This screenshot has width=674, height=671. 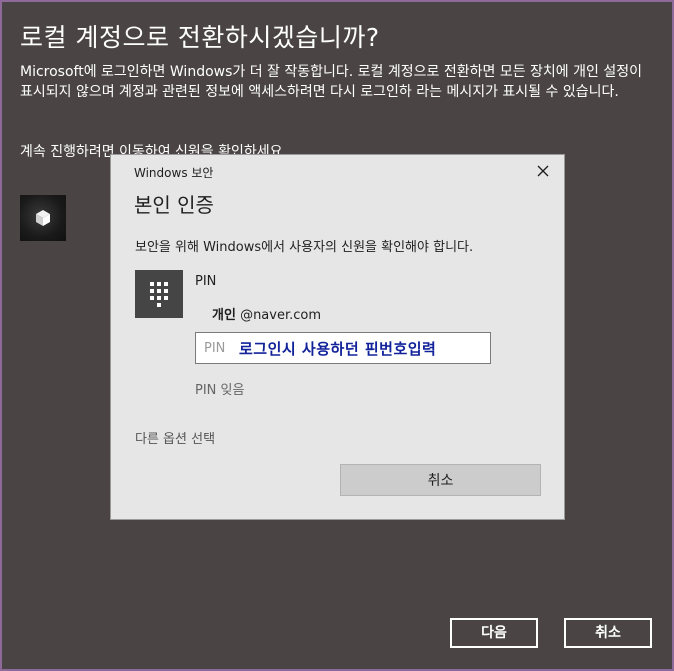 I want to click on other-options-link: 다른 옵션 선택, so click(x=175, y=437).